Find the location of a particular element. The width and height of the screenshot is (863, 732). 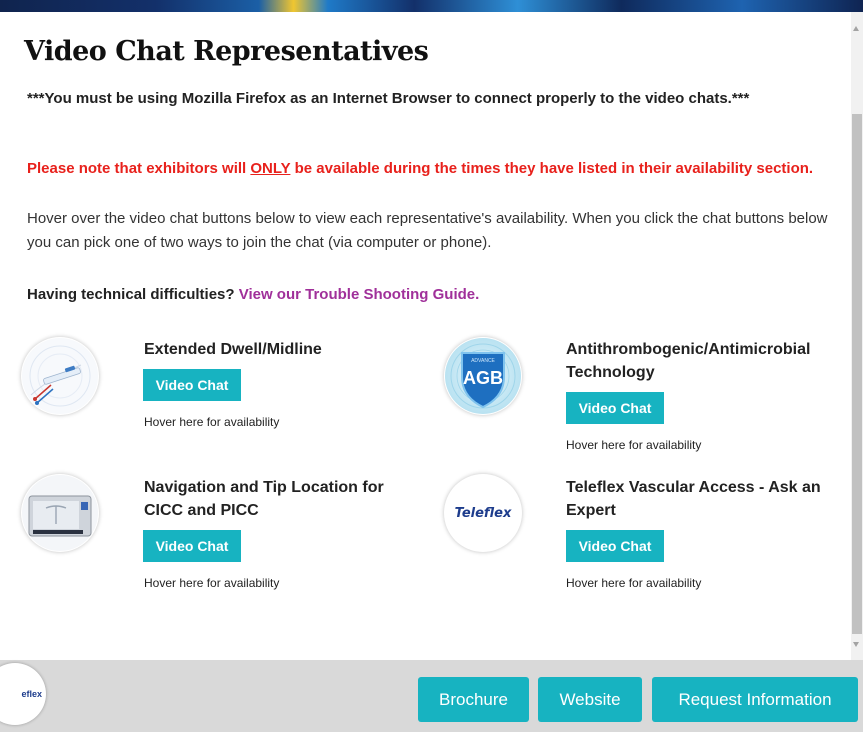

scroll-down-icon is located at coordinates (856, 644).